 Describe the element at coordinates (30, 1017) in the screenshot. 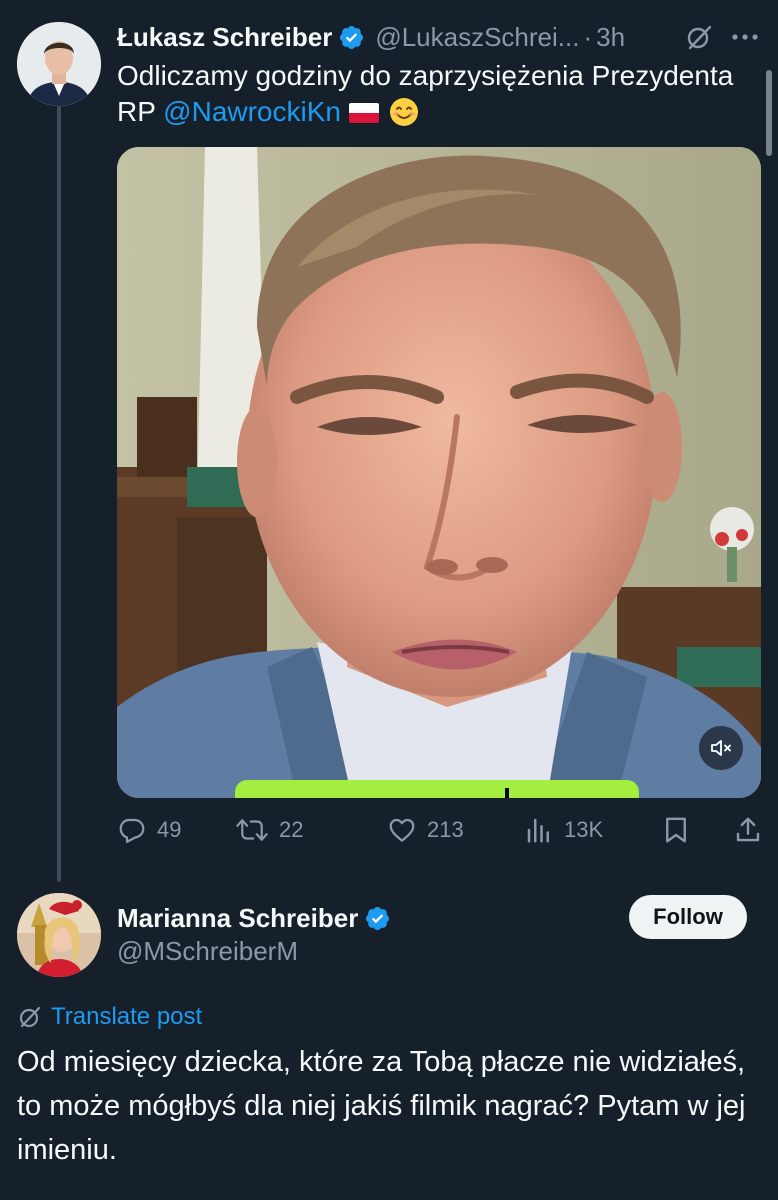

I see `translate-icon` at that location.